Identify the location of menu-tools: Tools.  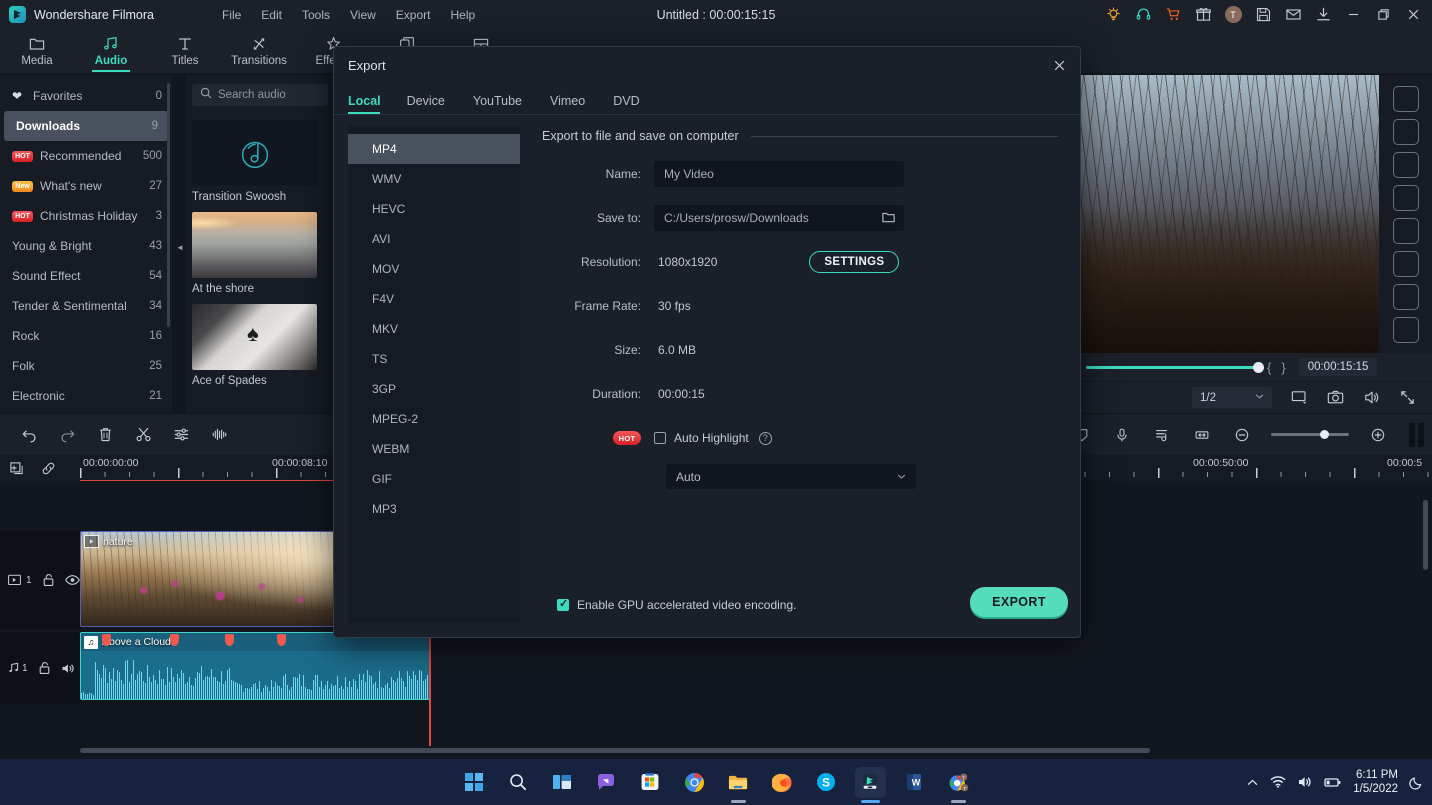
(316, 15).